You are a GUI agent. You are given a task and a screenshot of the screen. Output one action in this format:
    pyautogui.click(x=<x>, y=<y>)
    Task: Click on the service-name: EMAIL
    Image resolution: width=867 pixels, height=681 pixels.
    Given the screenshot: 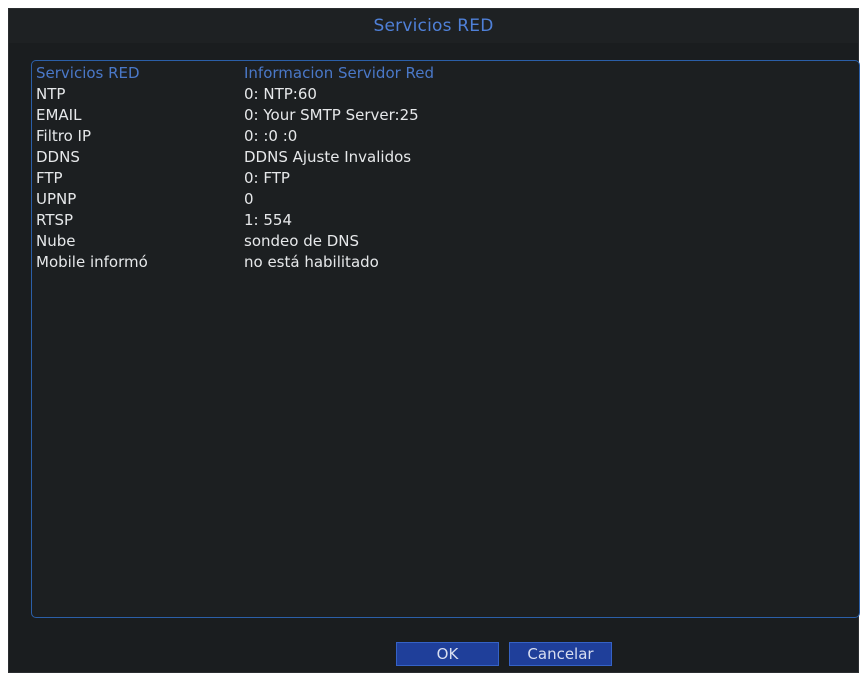 What is the action you would take?
    pyautogui.click(x=59, y=115)
    